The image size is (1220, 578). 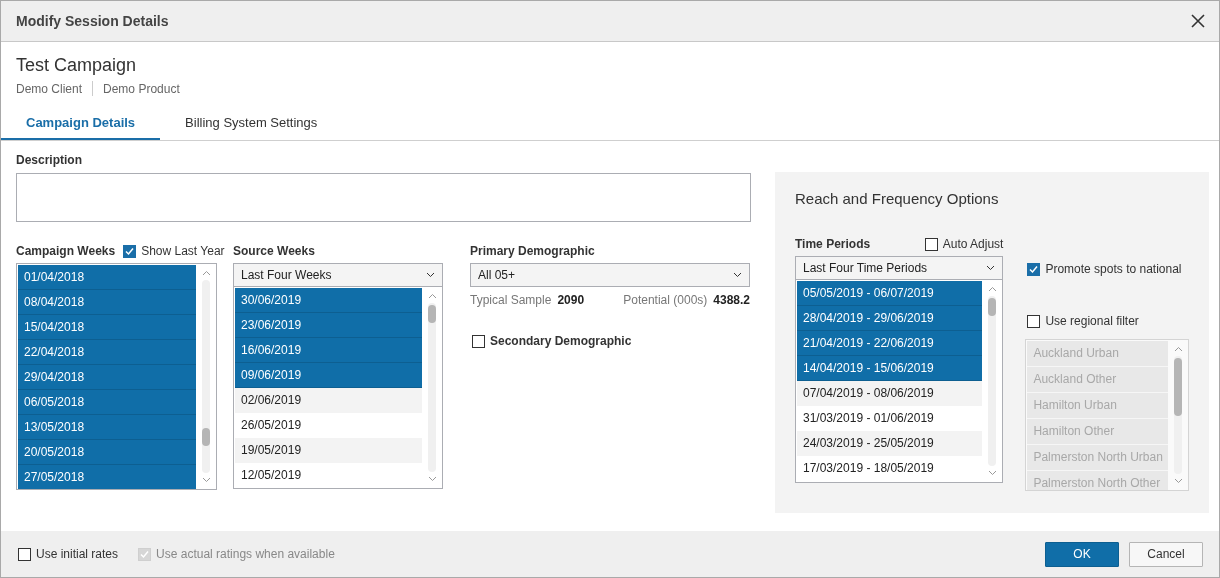 I want to click on list-item: 13/05/2018, so click(x=107, y=427).